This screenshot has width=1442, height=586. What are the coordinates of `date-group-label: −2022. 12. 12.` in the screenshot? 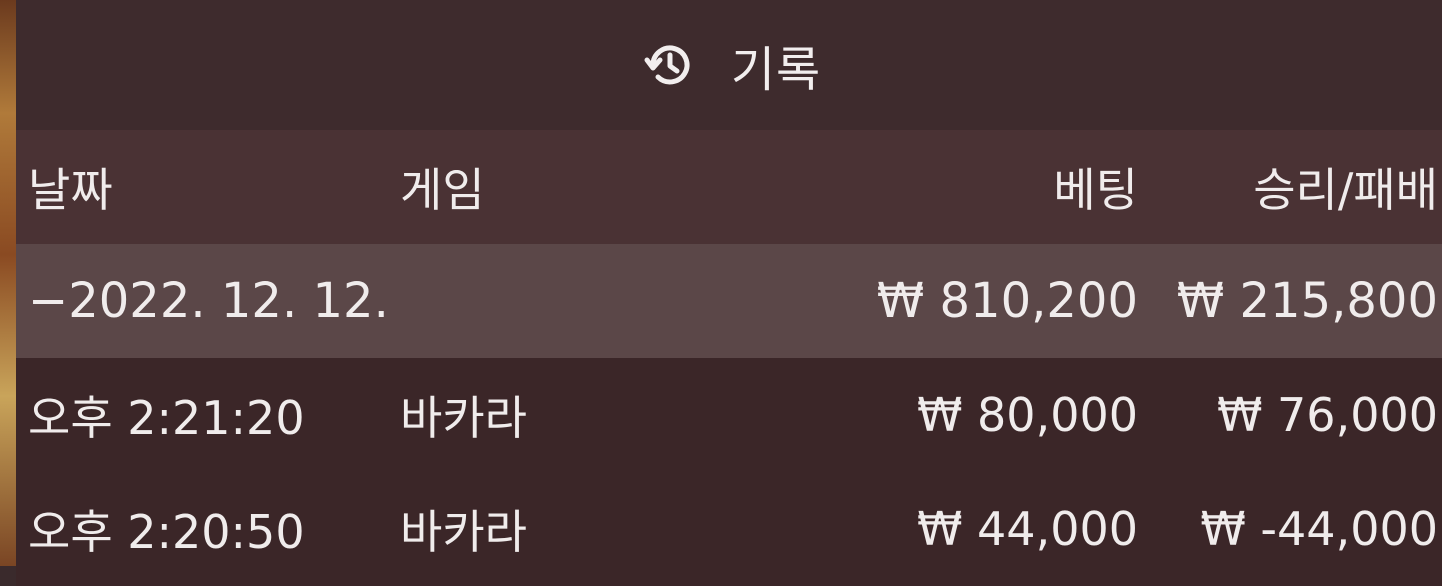 It's located at (208, 301).